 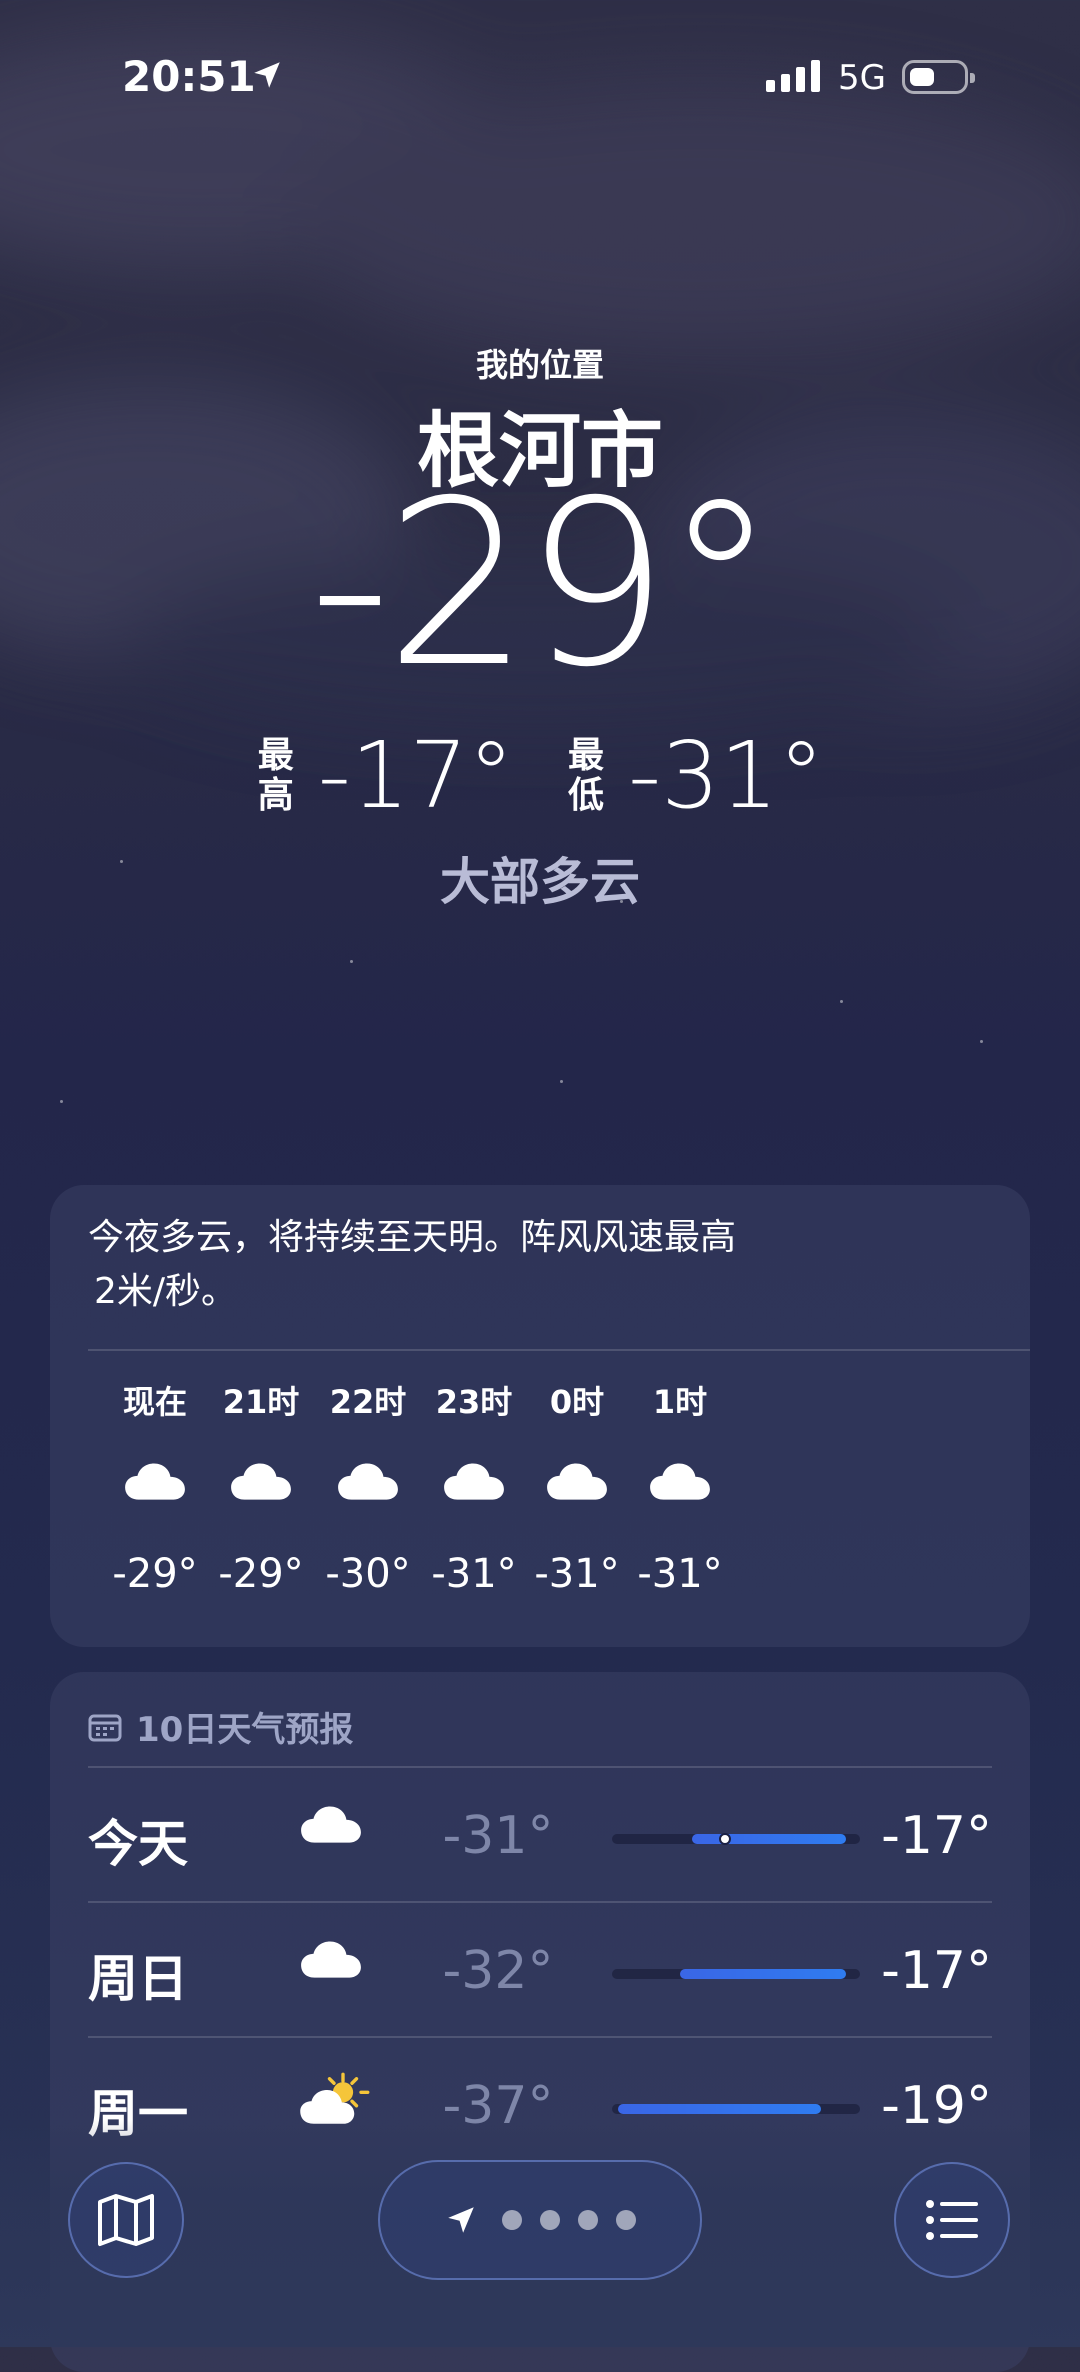 What do you see at coordinates (938, 77) in the screenshot?
I see `battery-icon` at bounding box center [938, 77].